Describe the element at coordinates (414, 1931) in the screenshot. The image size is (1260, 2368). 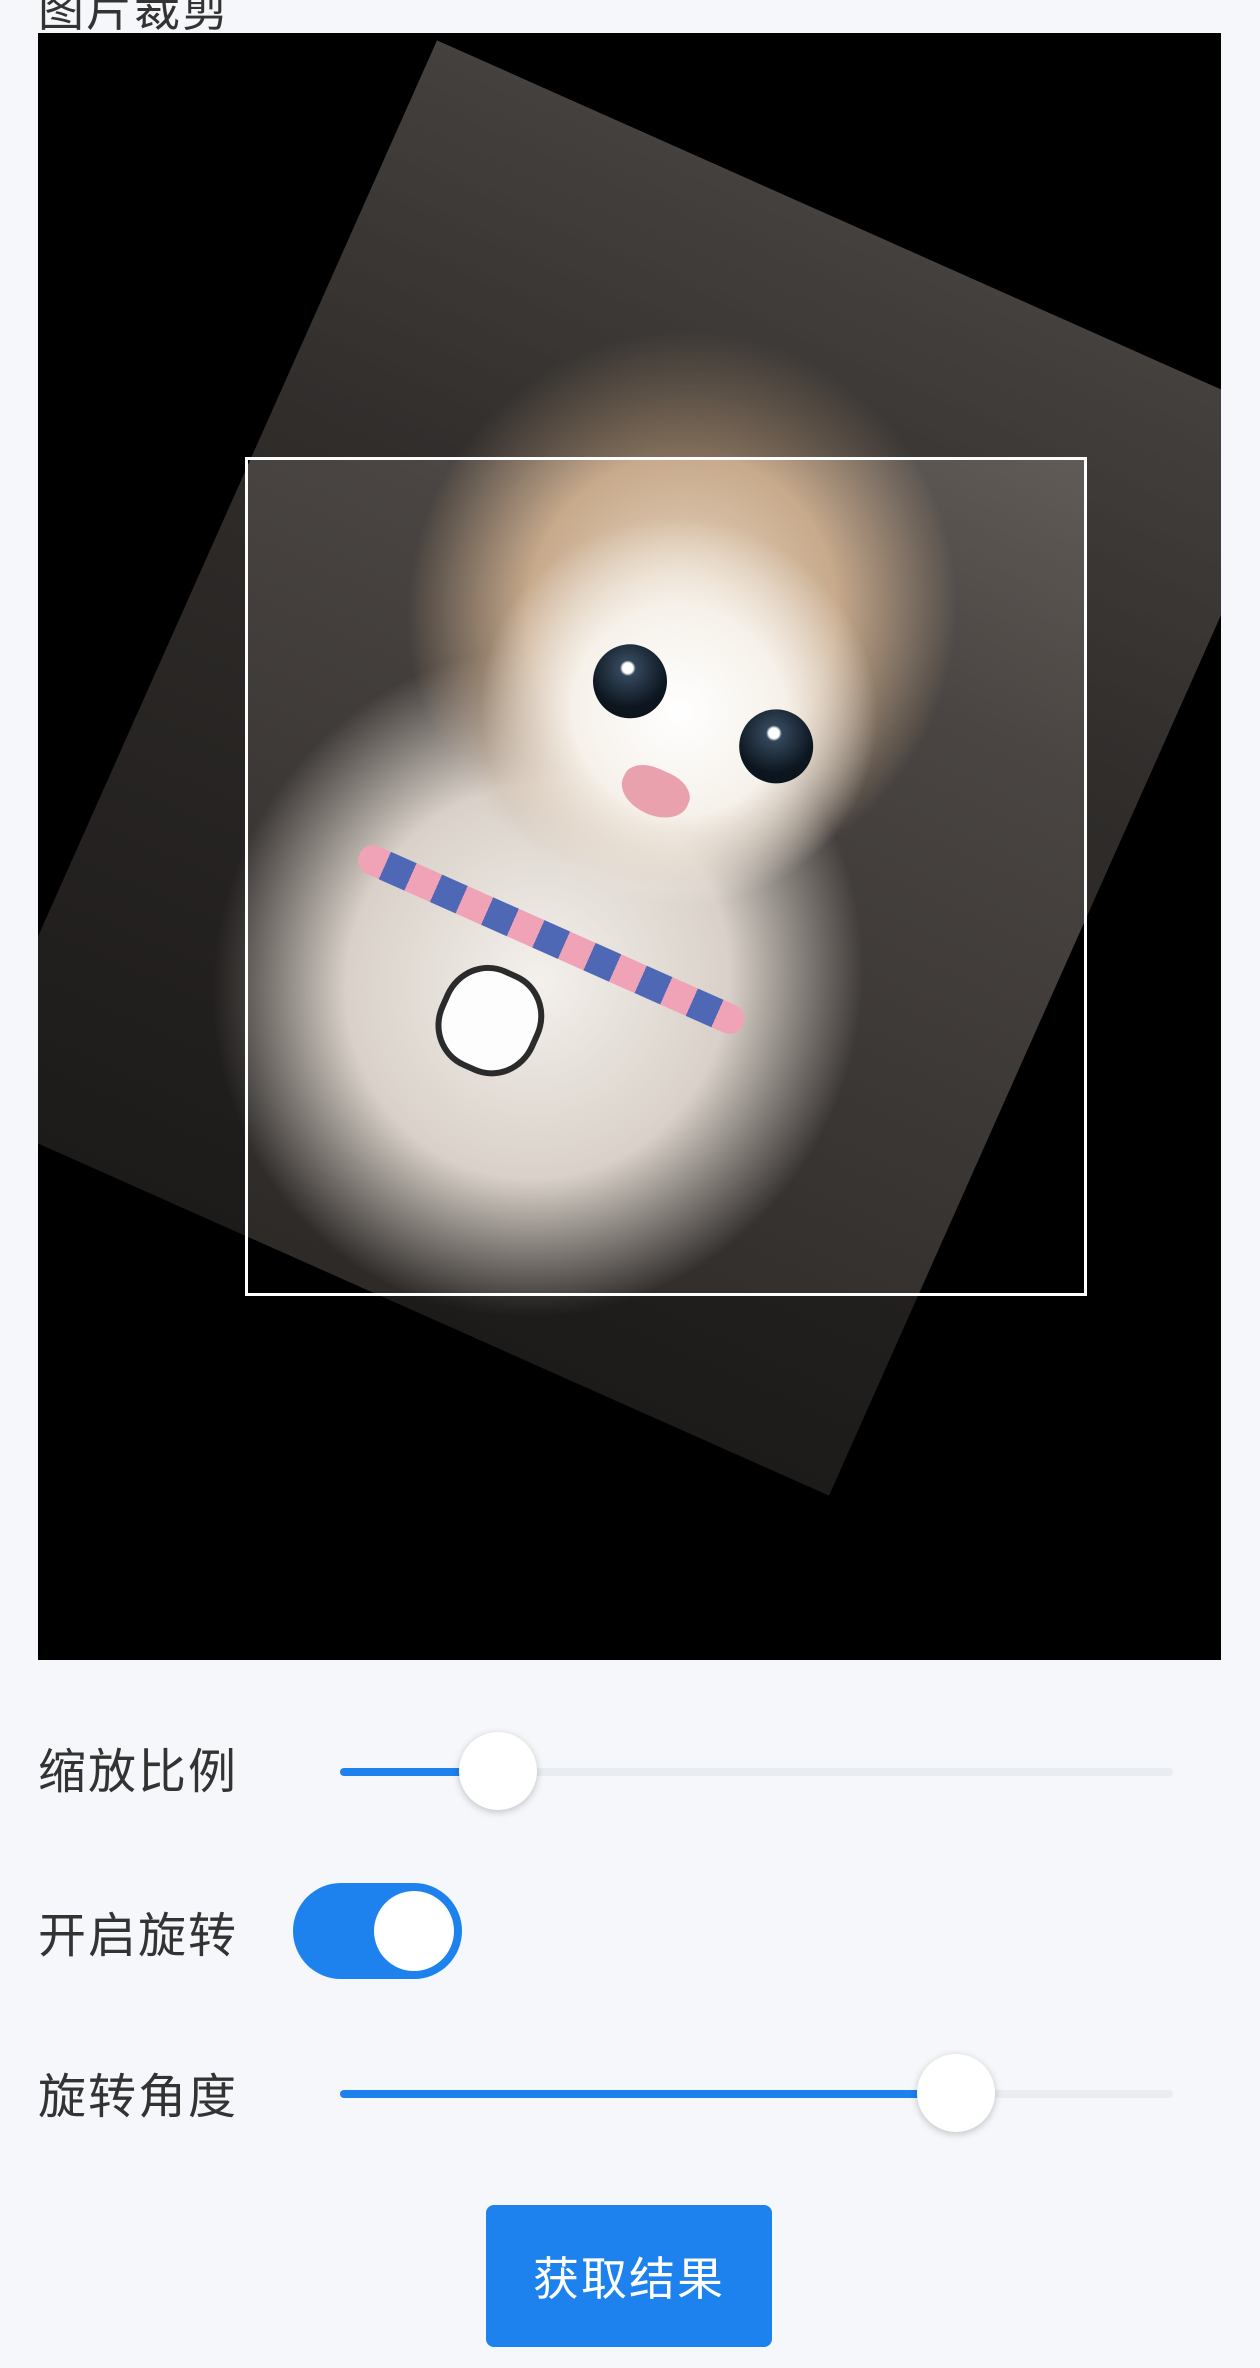
I see `rotate-toggle-knob` at that location.